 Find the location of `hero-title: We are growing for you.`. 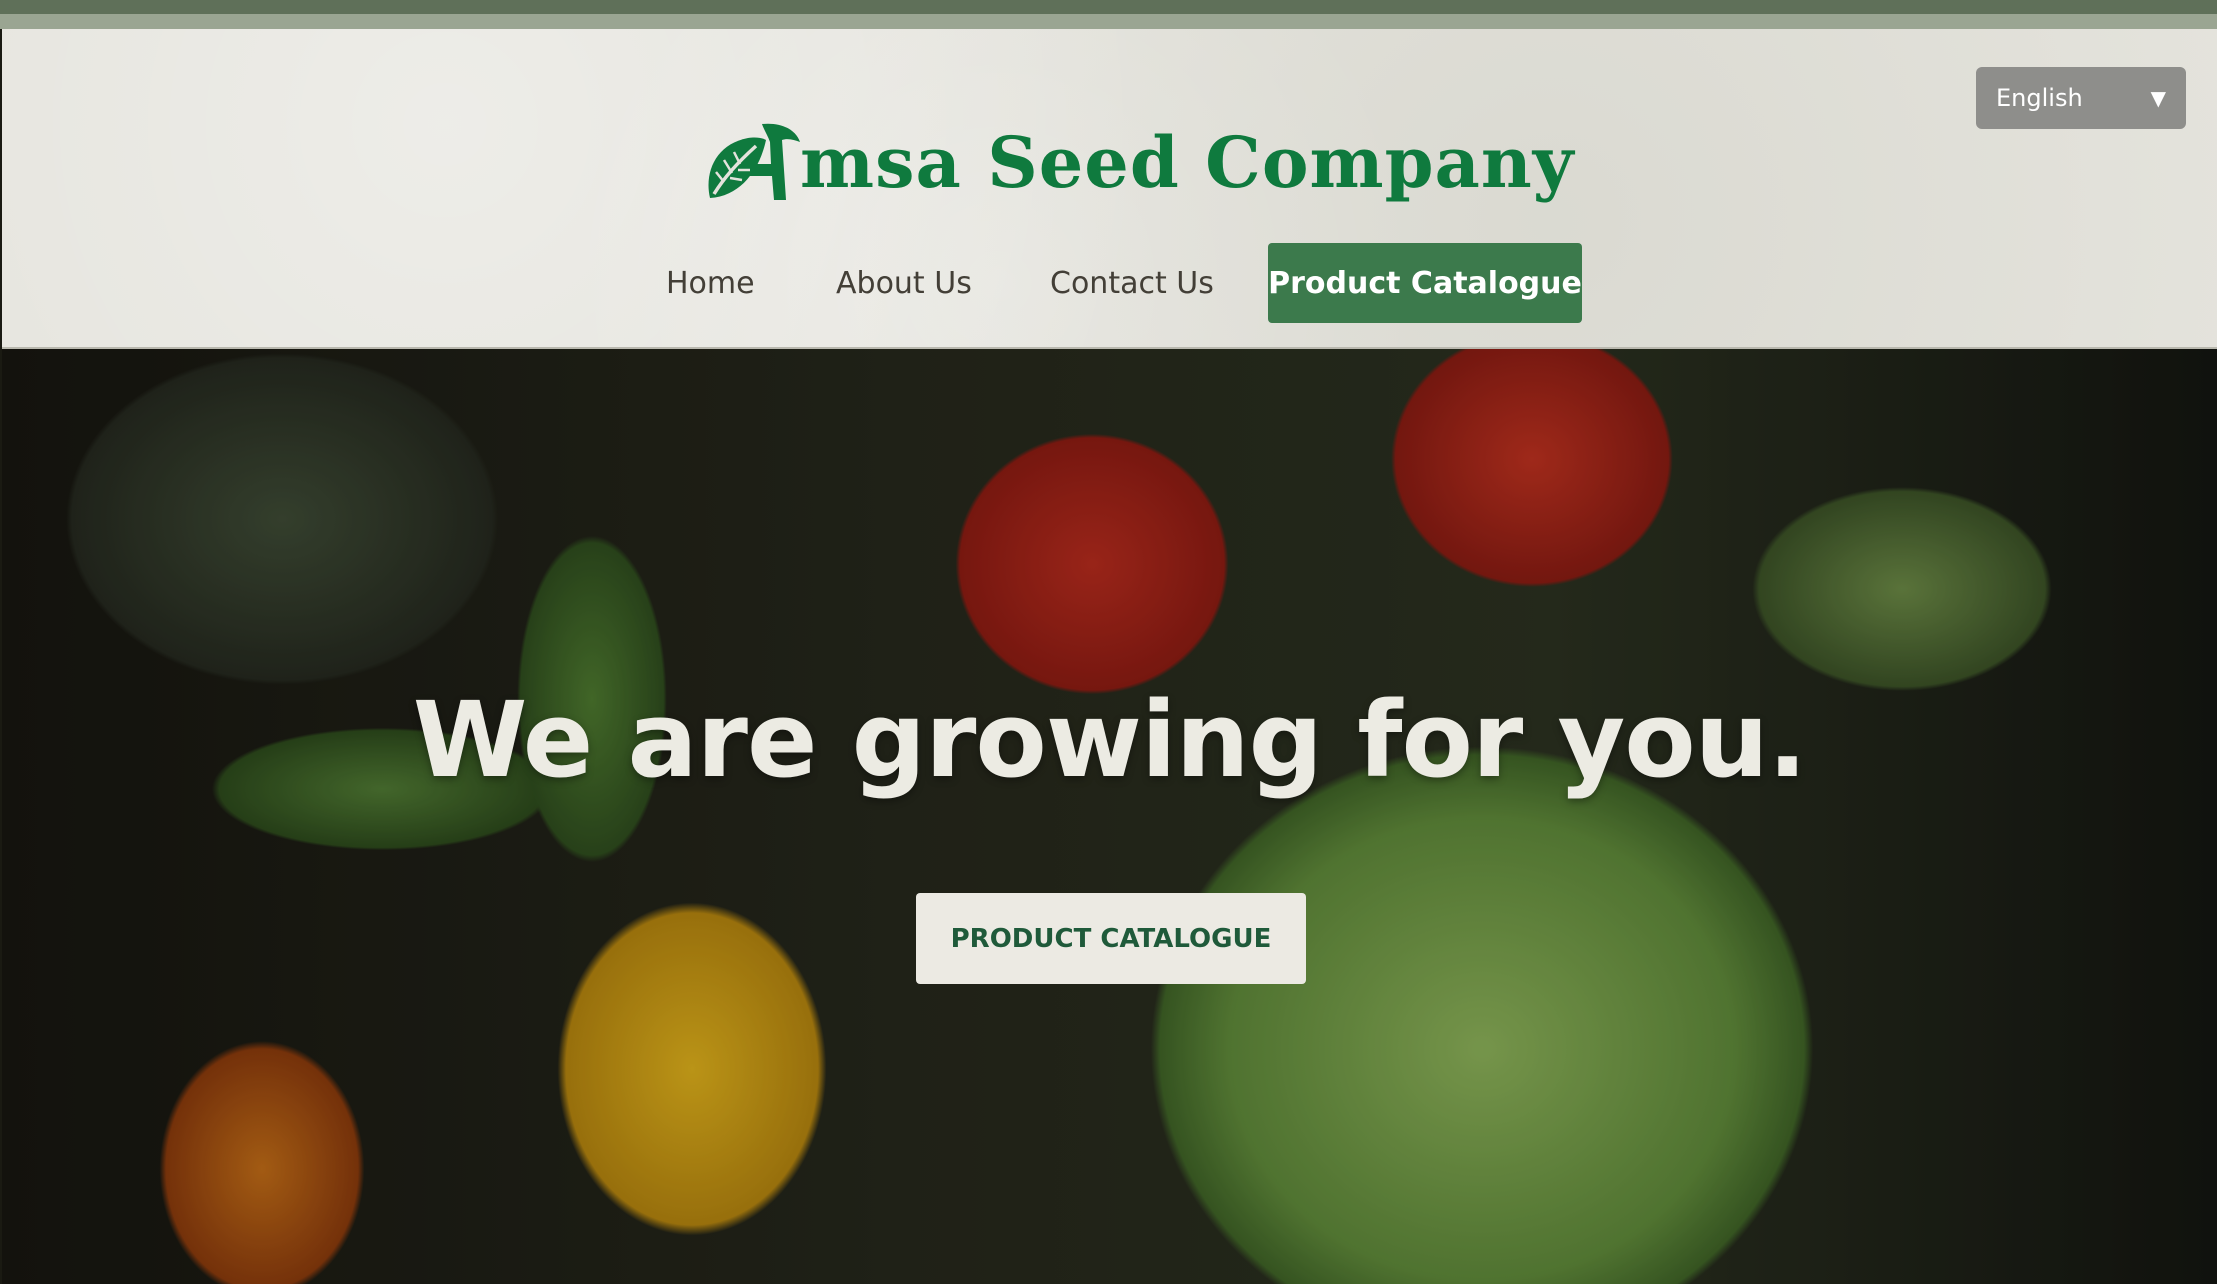

hero-title: We are growing for you. is located at coordinates (1110, 740).